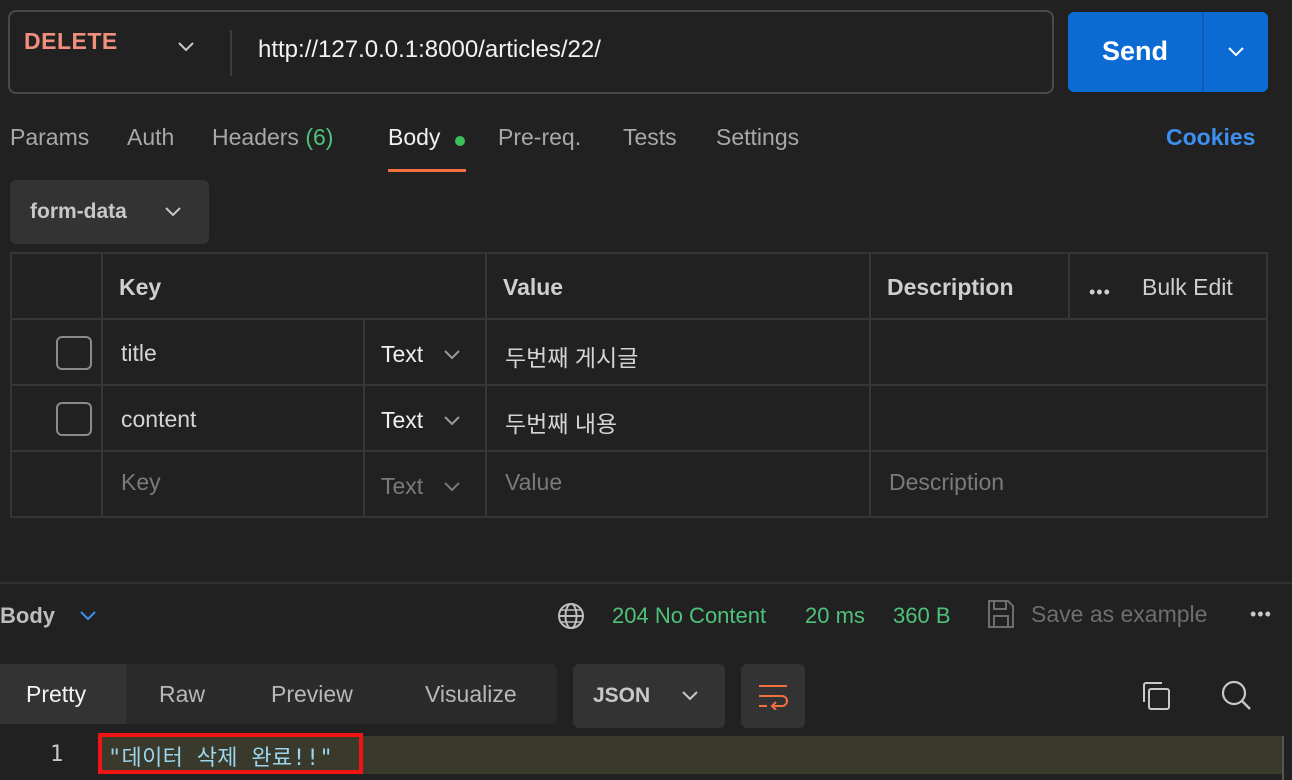 This screenshot has width=1292, height=780. I want to click on response-line-text: "데이터 삭제 완료!!", so click(220, 756).